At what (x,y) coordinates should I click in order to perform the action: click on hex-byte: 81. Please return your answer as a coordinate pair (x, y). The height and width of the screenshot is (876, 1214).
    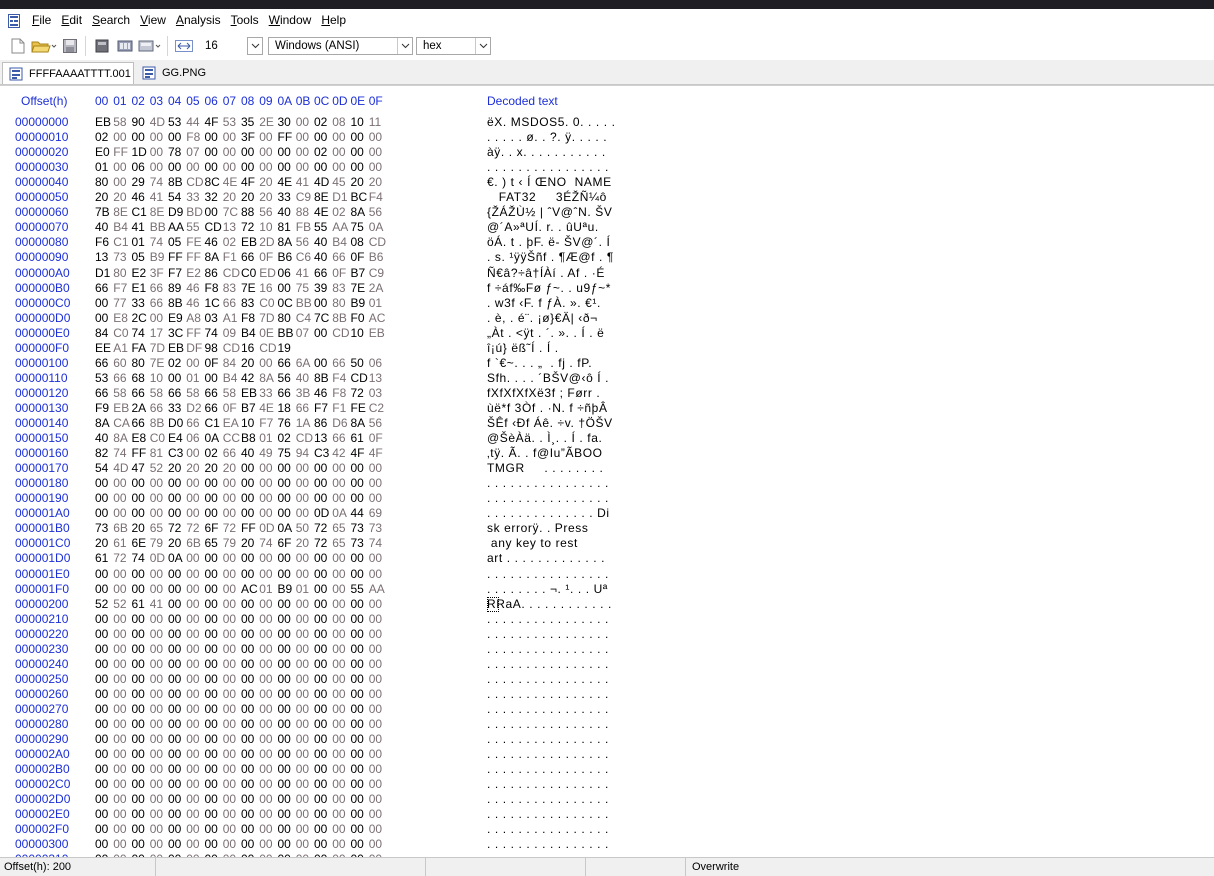
    Looking at the image, I should click on (287, 227).